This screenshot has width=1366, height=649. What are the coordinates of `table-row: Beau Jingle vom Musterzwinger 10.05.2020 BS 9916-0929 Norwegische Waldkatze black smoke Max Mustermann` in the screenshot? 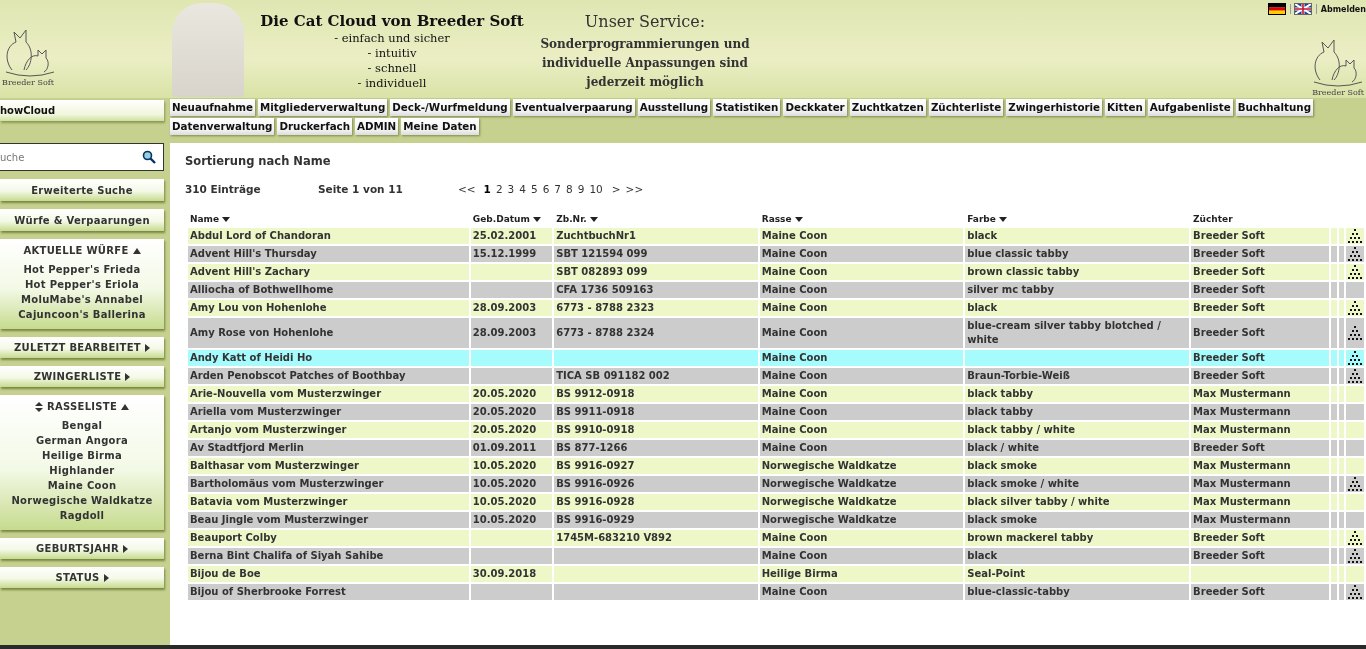 It's located at (776, 520).